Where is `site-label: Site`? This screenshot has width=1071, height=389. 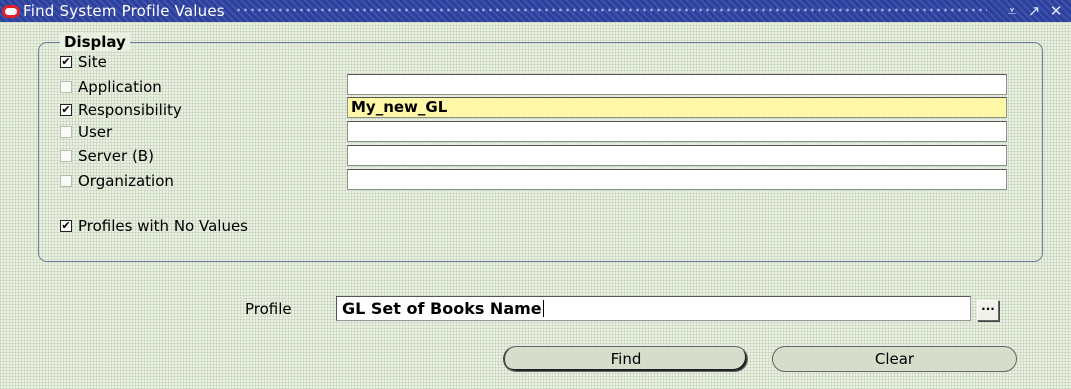
site-label: Site is located at coordinates (92, 62).